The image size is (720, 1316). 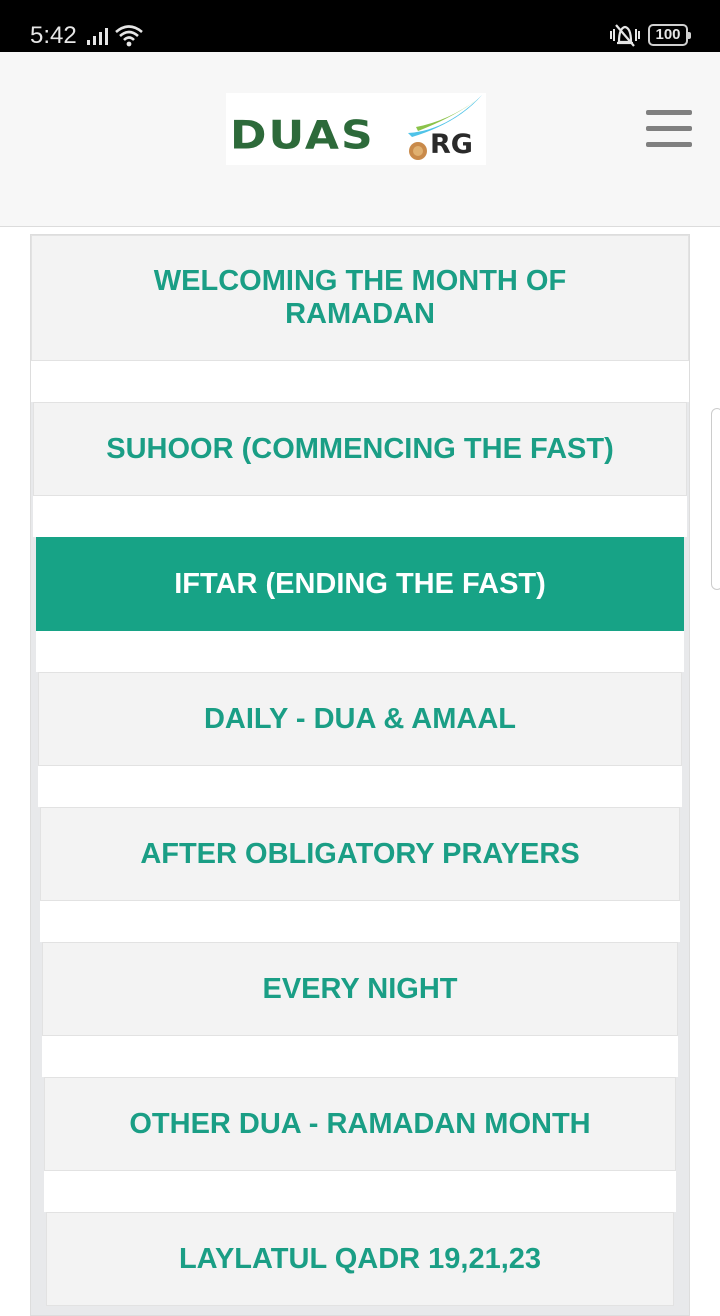 I want to click on wifi-icon, so click(x=129, y=36).